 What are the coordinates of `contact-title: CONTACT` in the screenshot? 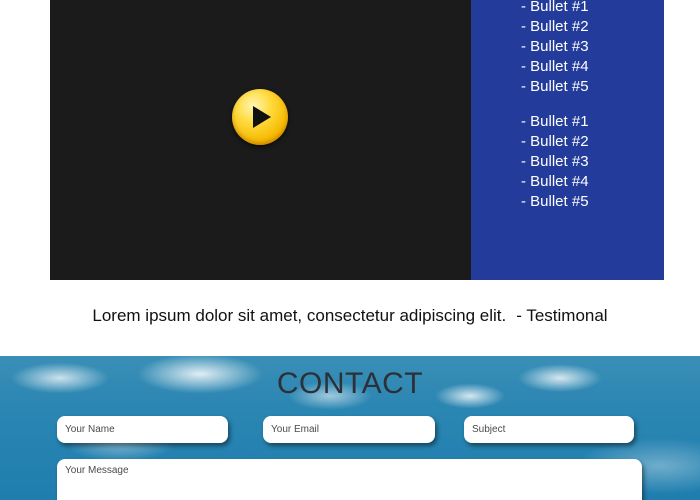 It's located at (350, 383).